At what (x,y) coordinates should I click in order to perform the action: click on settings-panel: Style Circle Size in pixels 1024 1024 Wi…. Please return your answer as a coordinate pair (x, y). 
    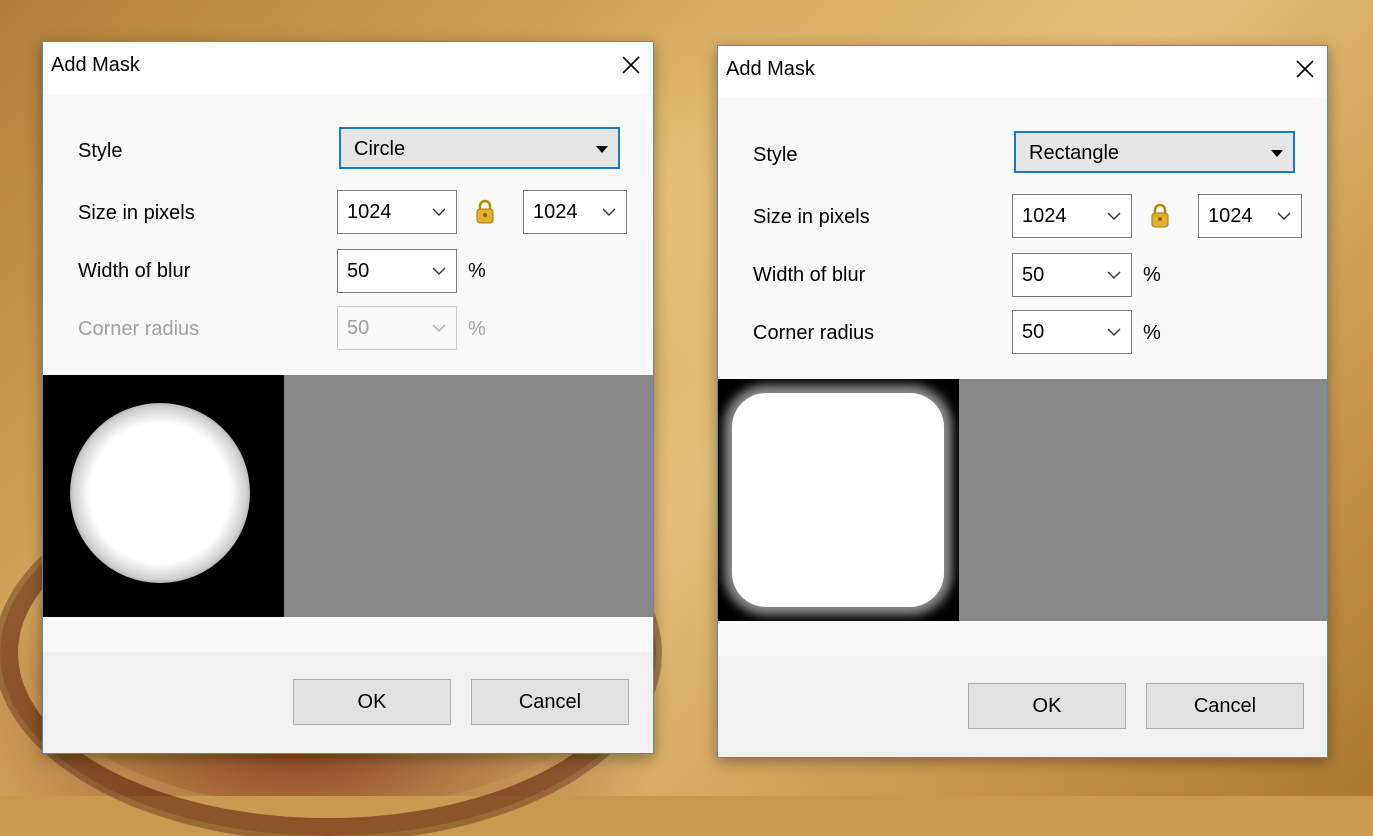
    Looking at the image, I should click on (348, 234).